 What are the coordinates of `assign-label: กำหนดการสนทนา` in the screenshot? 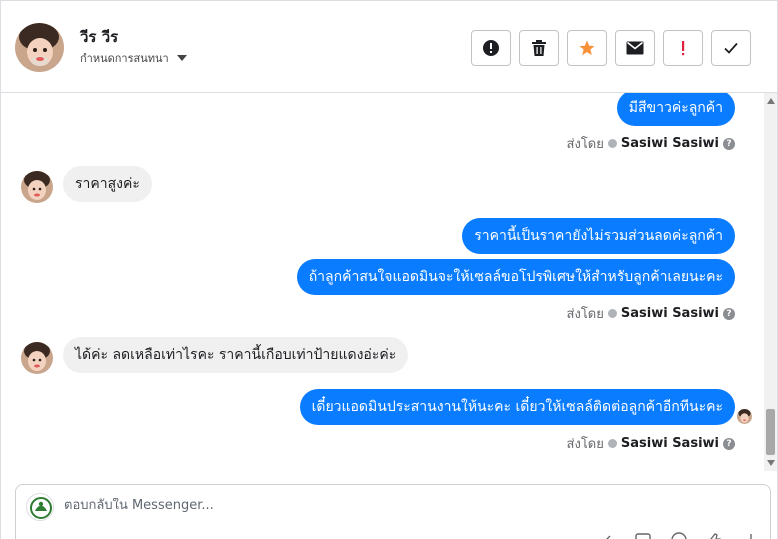 It's located at (124, 58).